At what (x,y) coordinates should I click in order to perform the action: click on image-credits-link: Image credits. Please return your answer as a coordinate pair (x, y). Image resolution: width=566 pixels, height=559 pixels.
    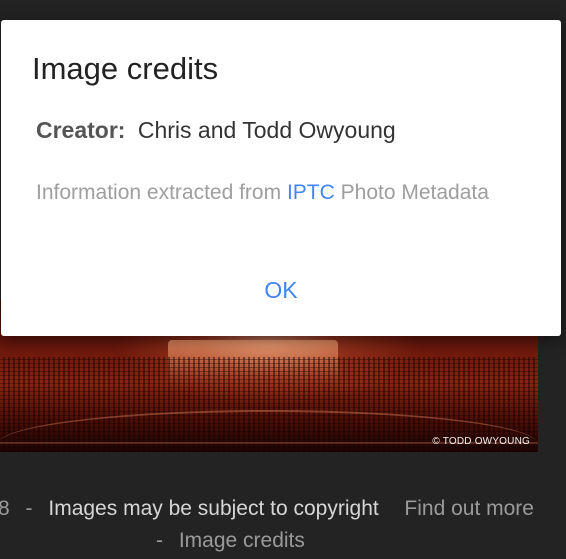
    Looking at the image, I should click on (242, 540).